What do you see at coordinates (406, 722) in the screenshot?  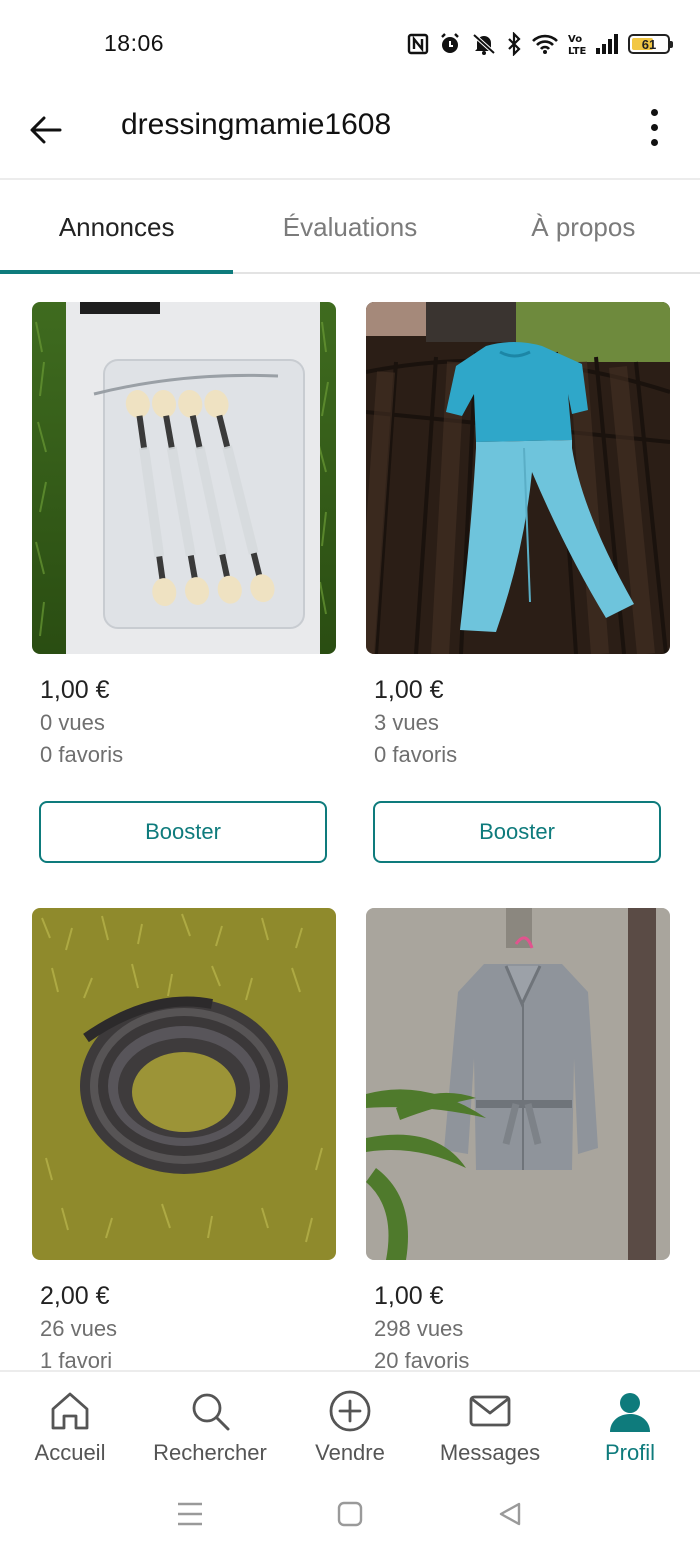 I see `listing-views: 3 vues` at bounding box center [406, 722].